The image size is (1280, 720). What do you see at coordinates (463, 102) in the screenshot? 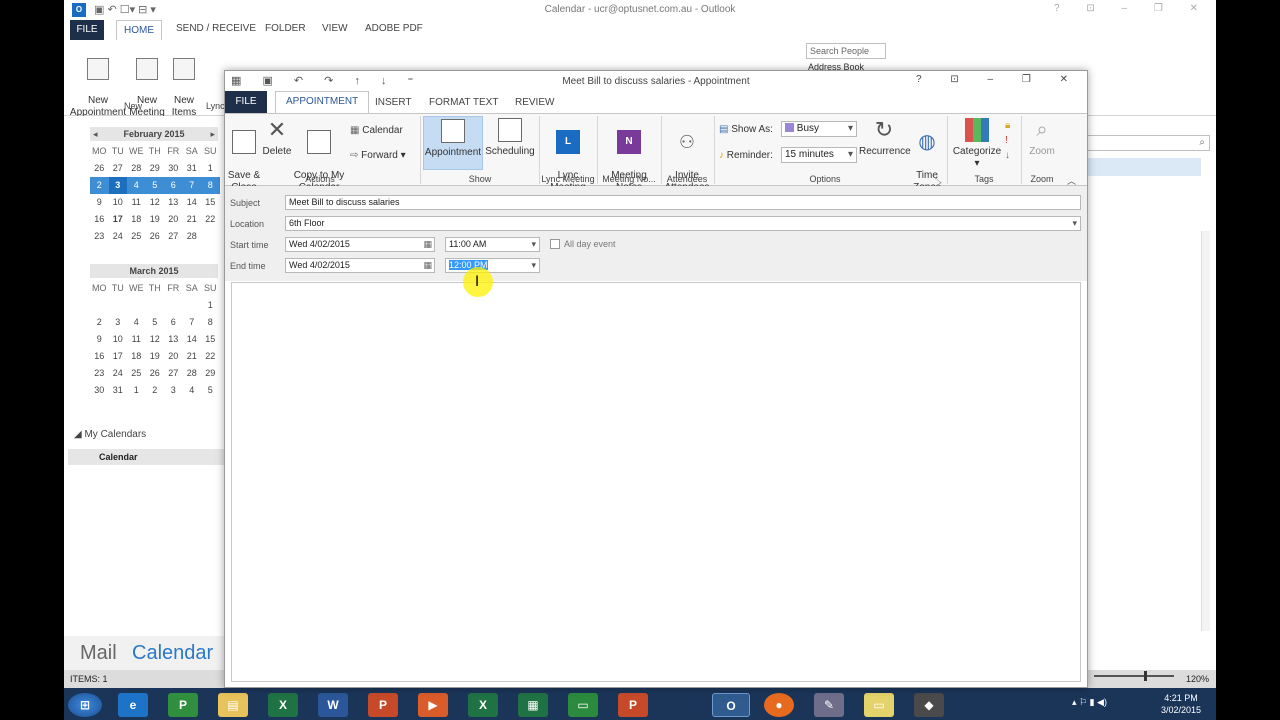
I see `appt-tab-format-text: FORMAT TEXT` at bounding box center [463, 102].